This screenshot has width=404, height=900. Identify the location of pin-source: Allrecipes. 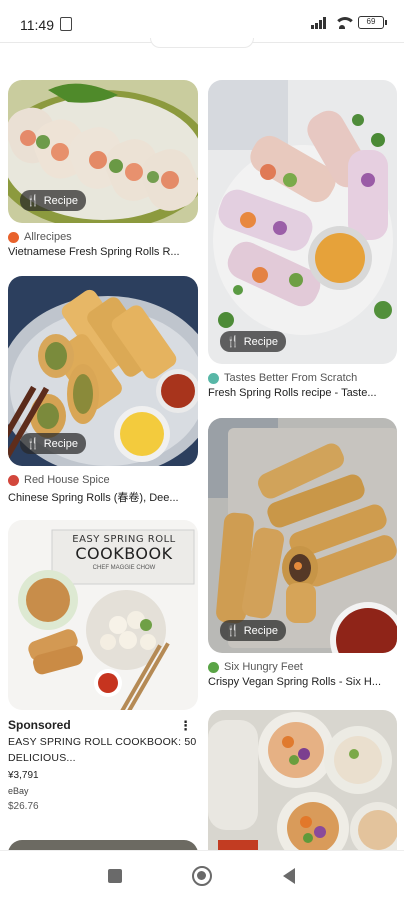
(103, 237).